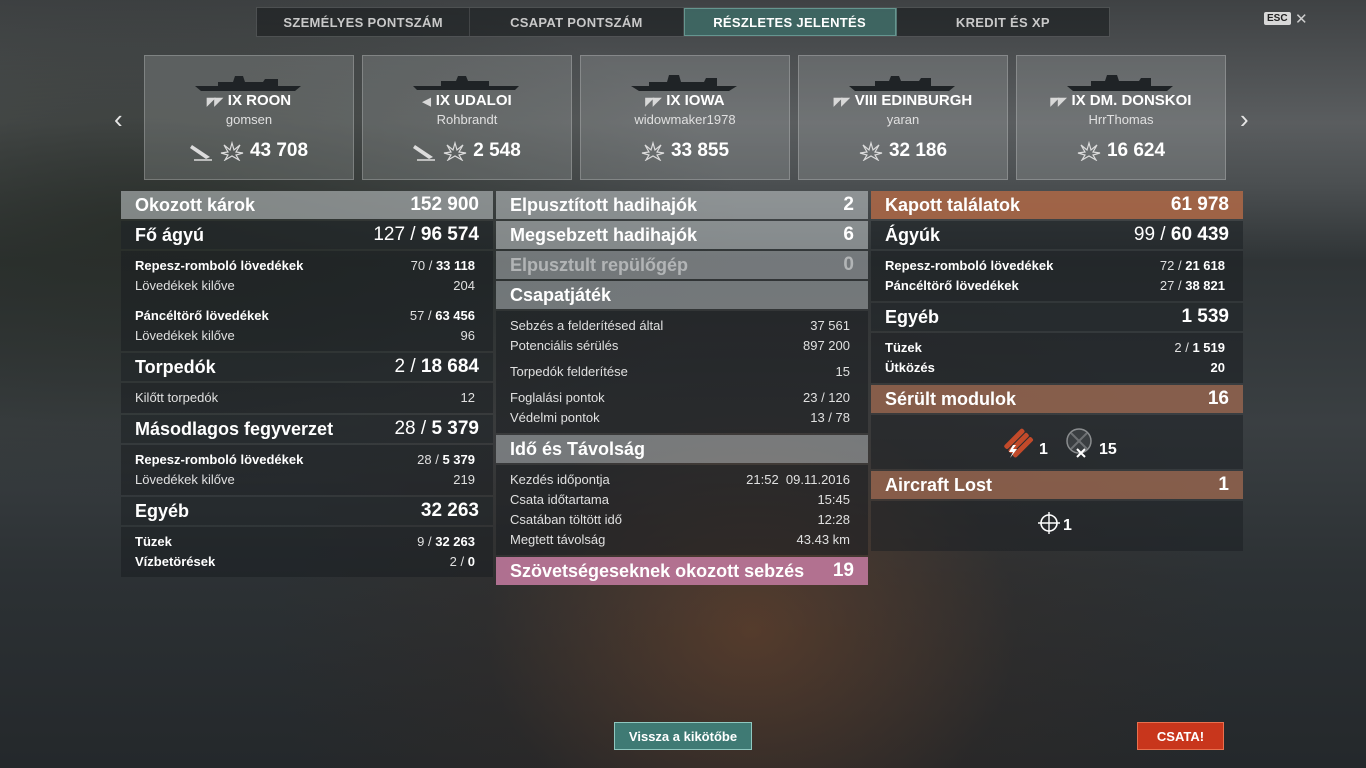  I want to click on stat-row: Vízbetörések 2 / 0, so click(305, 561).